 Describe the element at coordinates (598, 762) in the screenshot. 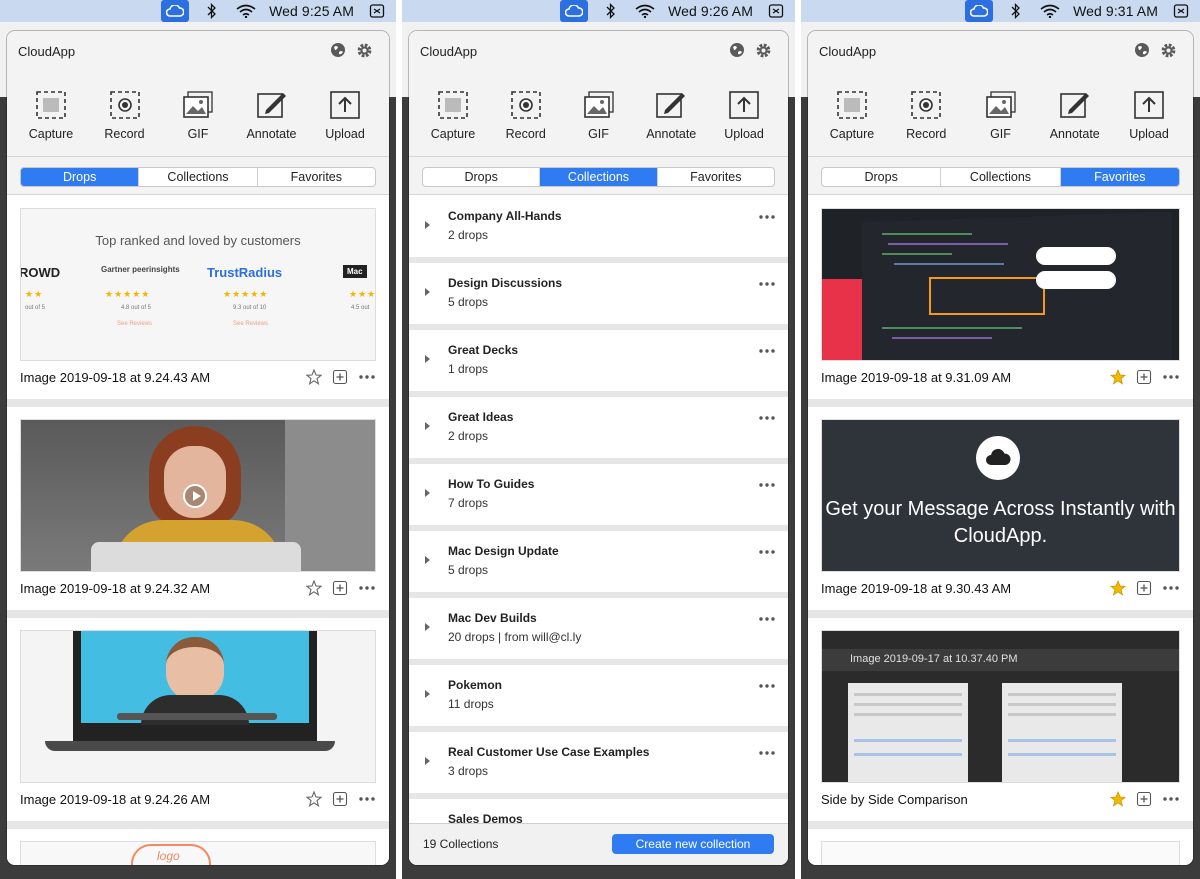

I see `collection-row: Real Customer Use Case Examples 3 drops` at that location.